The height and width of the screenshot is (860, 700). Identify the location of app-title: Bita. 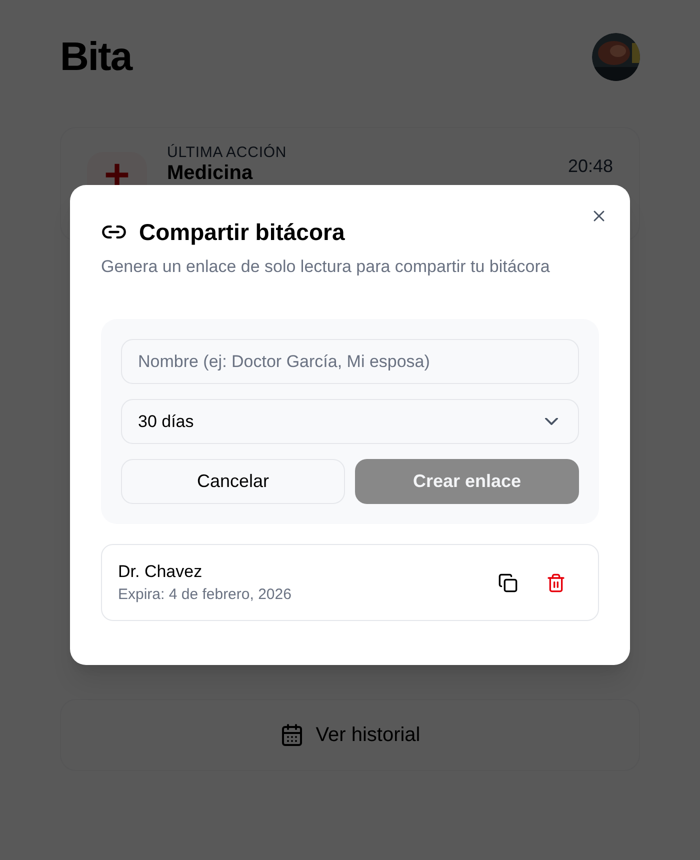
(96, 57).